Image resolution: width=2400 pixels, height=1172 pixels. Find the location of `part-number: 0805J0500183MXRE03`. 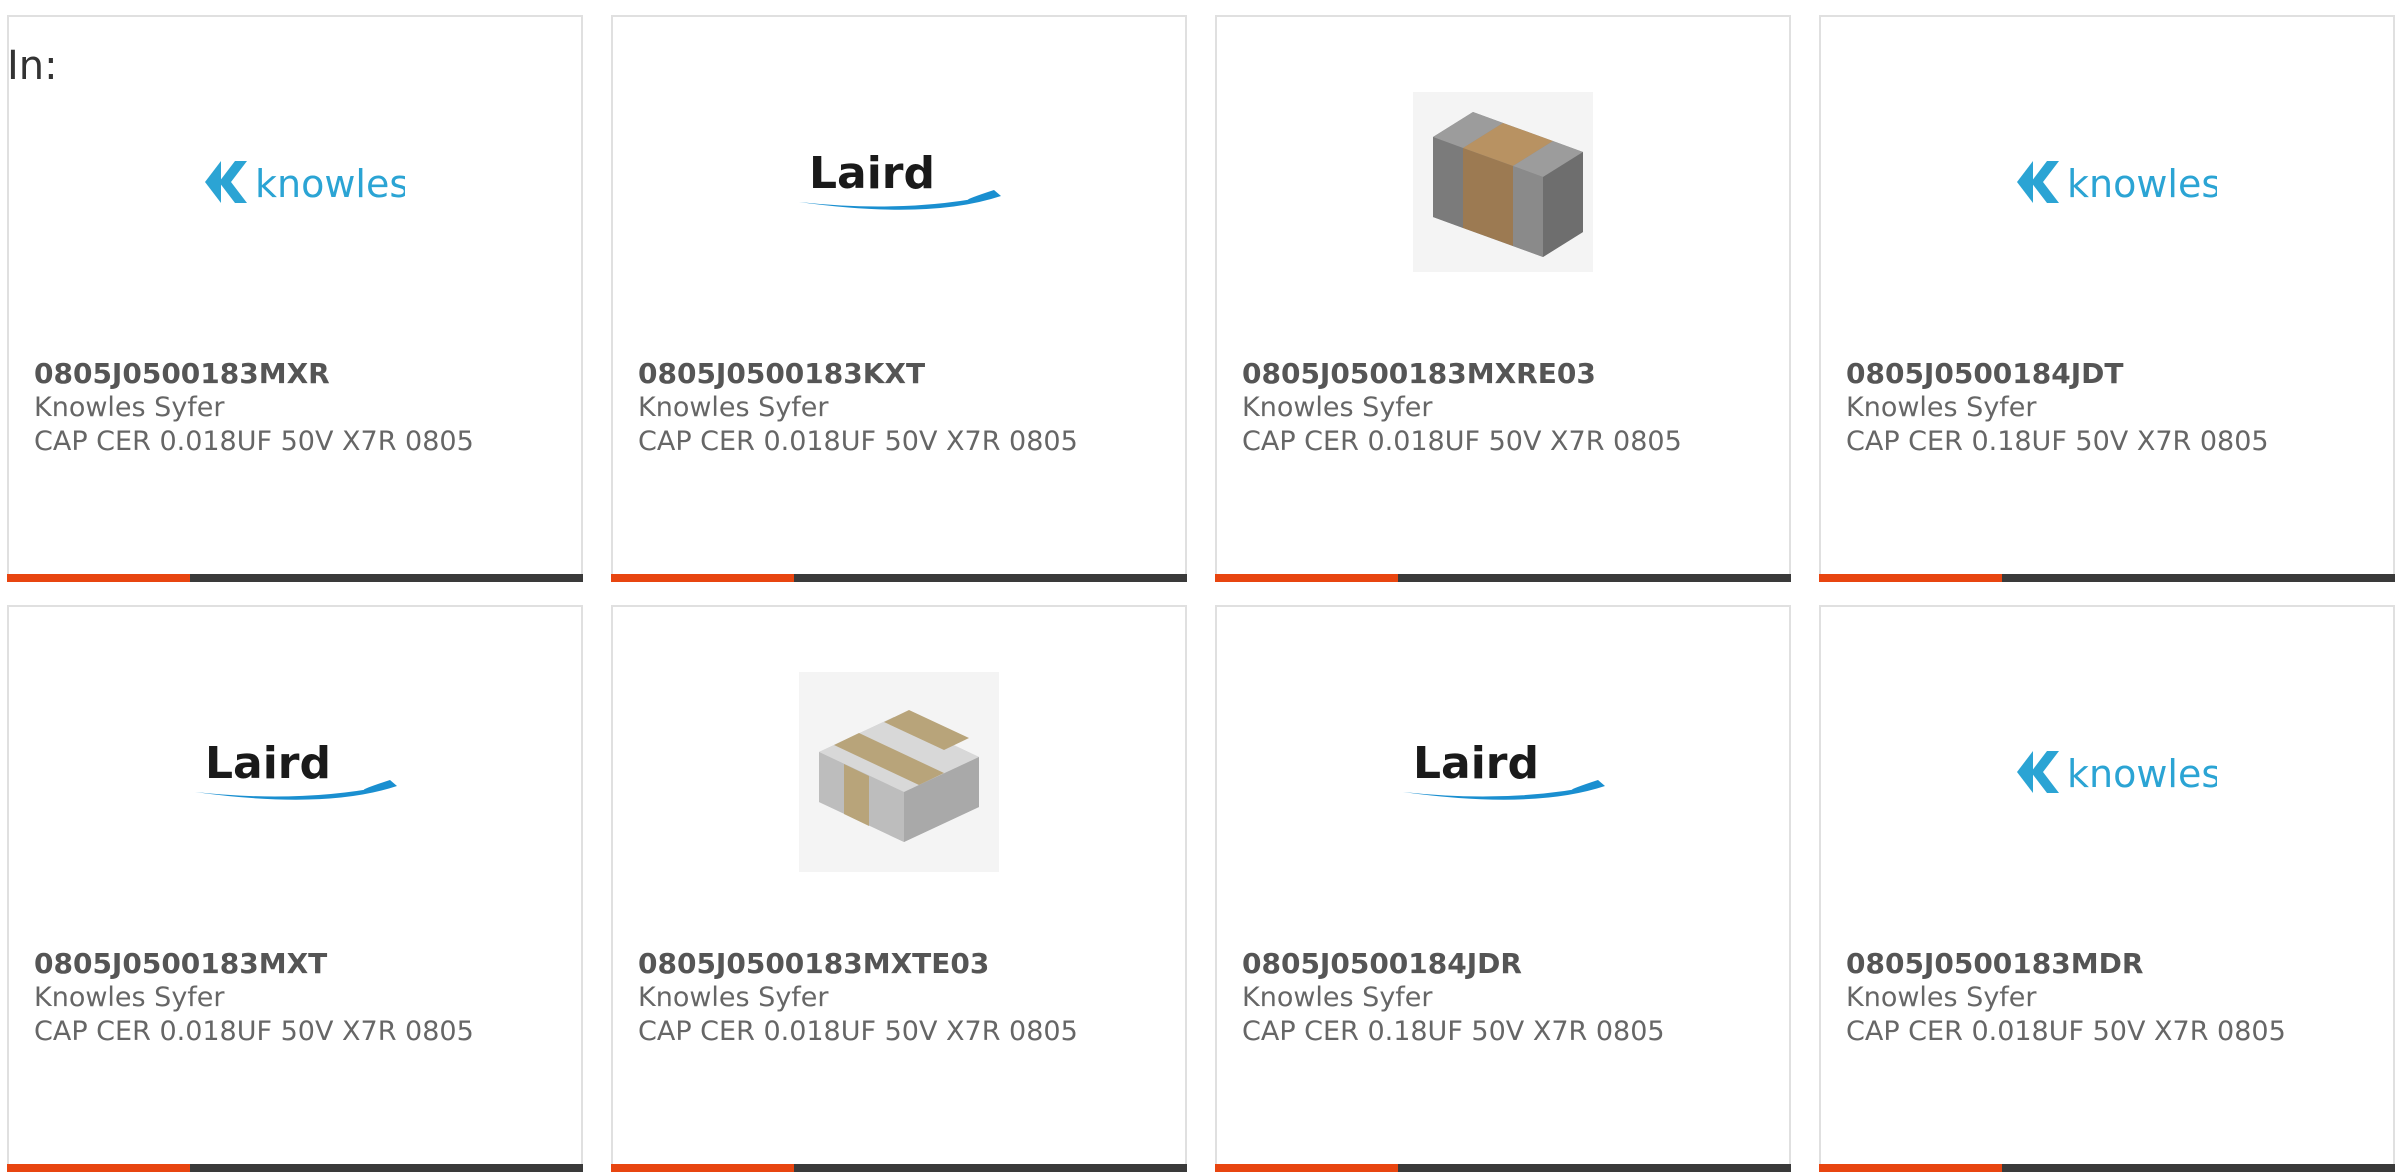

part-number: 0805J0500183MXRE03 is located at coordinates (1510, 374).